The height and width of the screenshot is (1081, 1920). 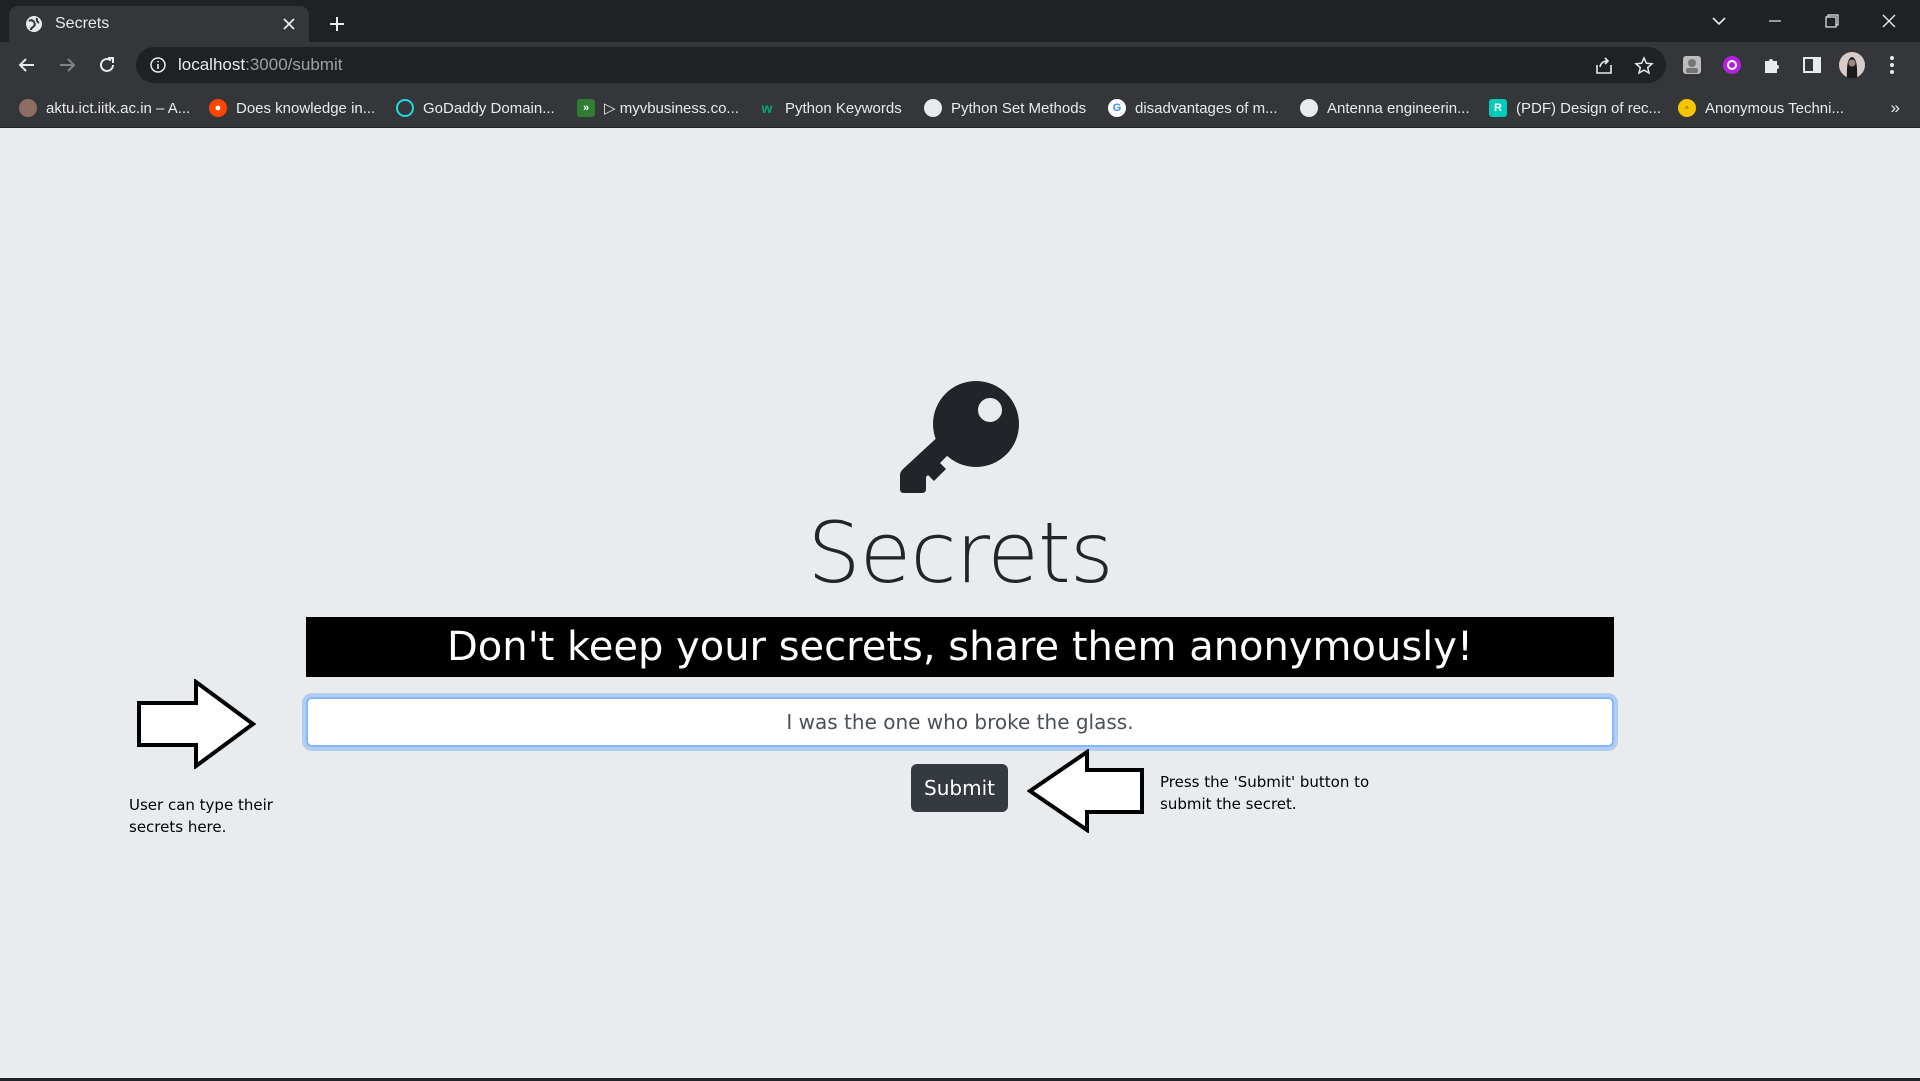 What do you see at coordinates (1117, 108) in the screenshot?
I see `google-icon: G` at bounding box center [1117, 108].